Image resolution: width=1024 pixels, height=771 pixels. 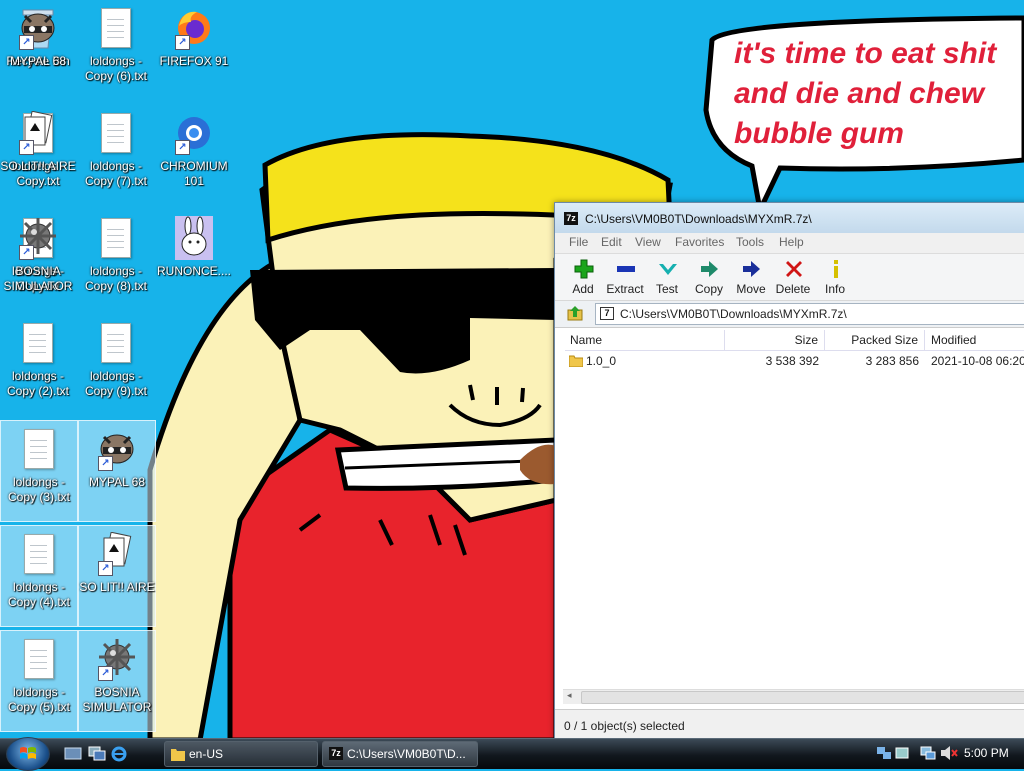 What do you see at coordinates (750, 242) in the screenshot?
I see `menu-tools: Tools` at bounding box center [750, 242].